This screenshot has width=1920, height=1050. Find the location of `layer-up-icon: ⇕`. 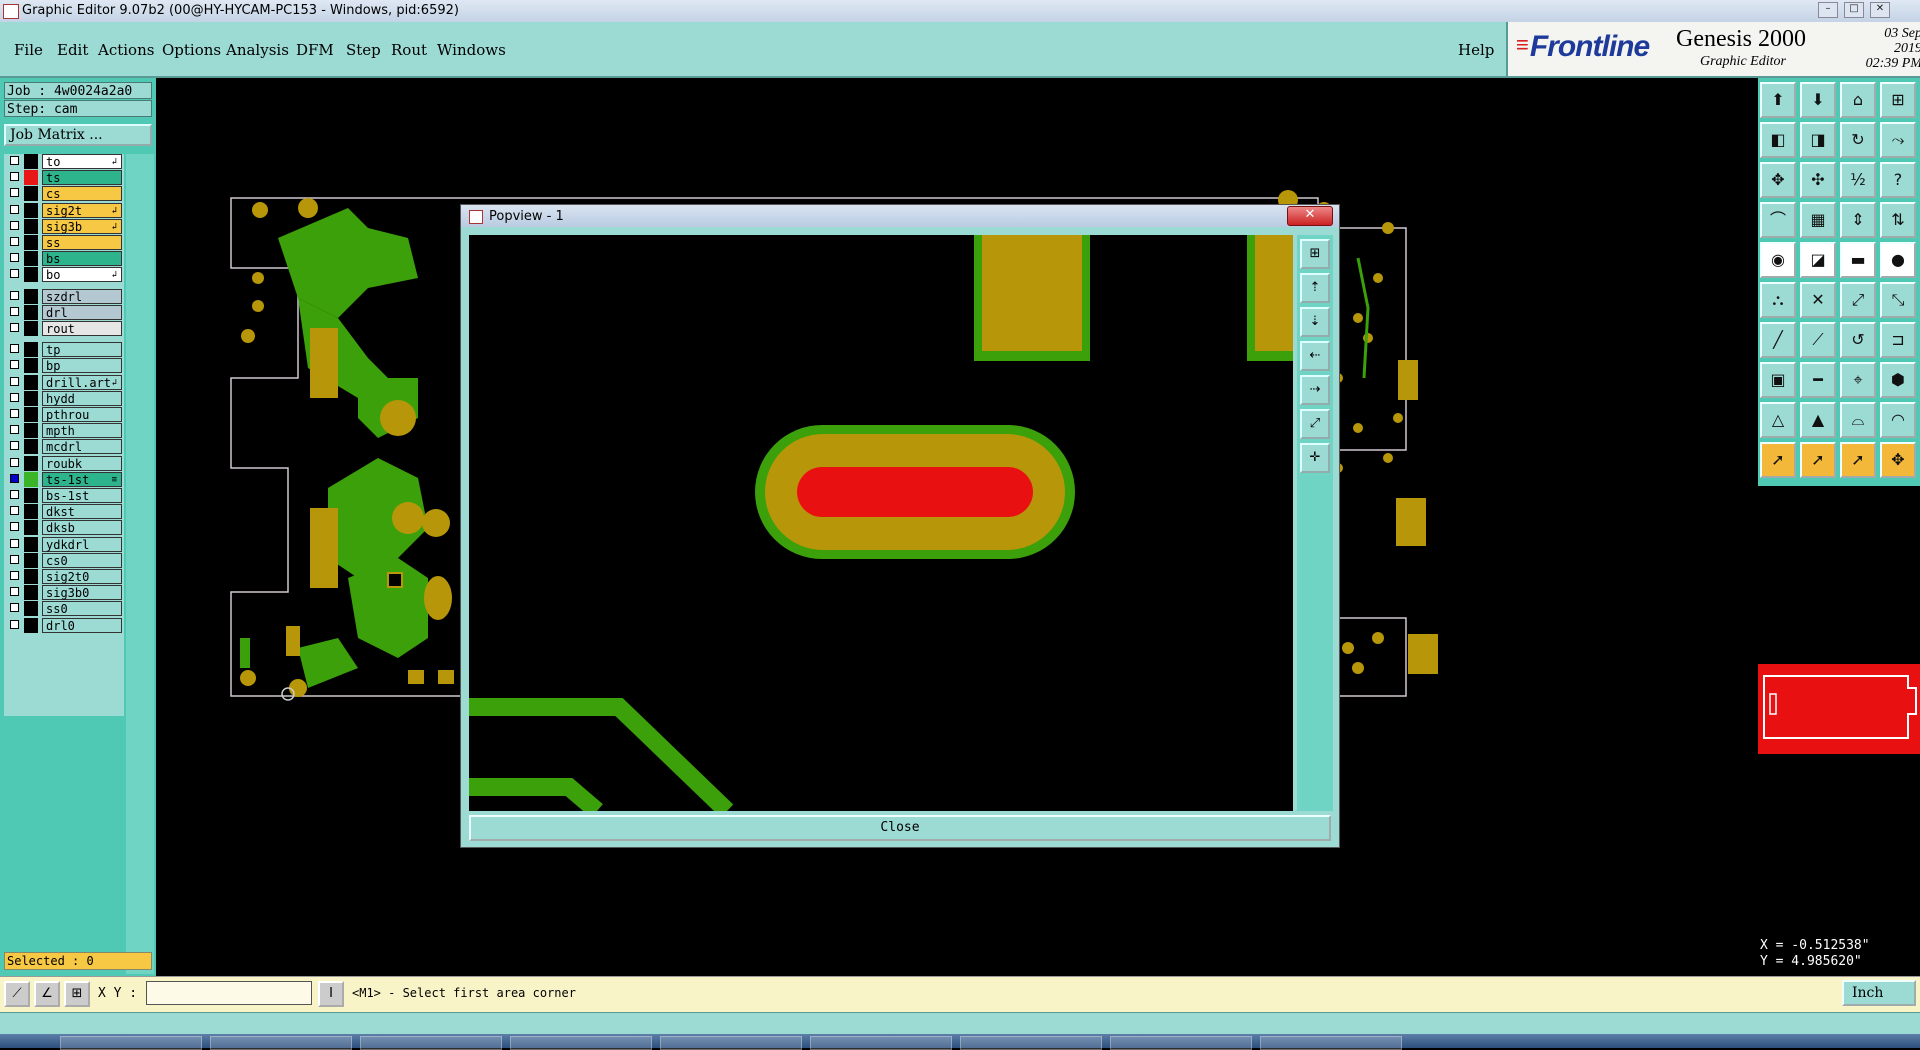

layer-up-icon: ⇕ is located at coordinates (1858, 220).